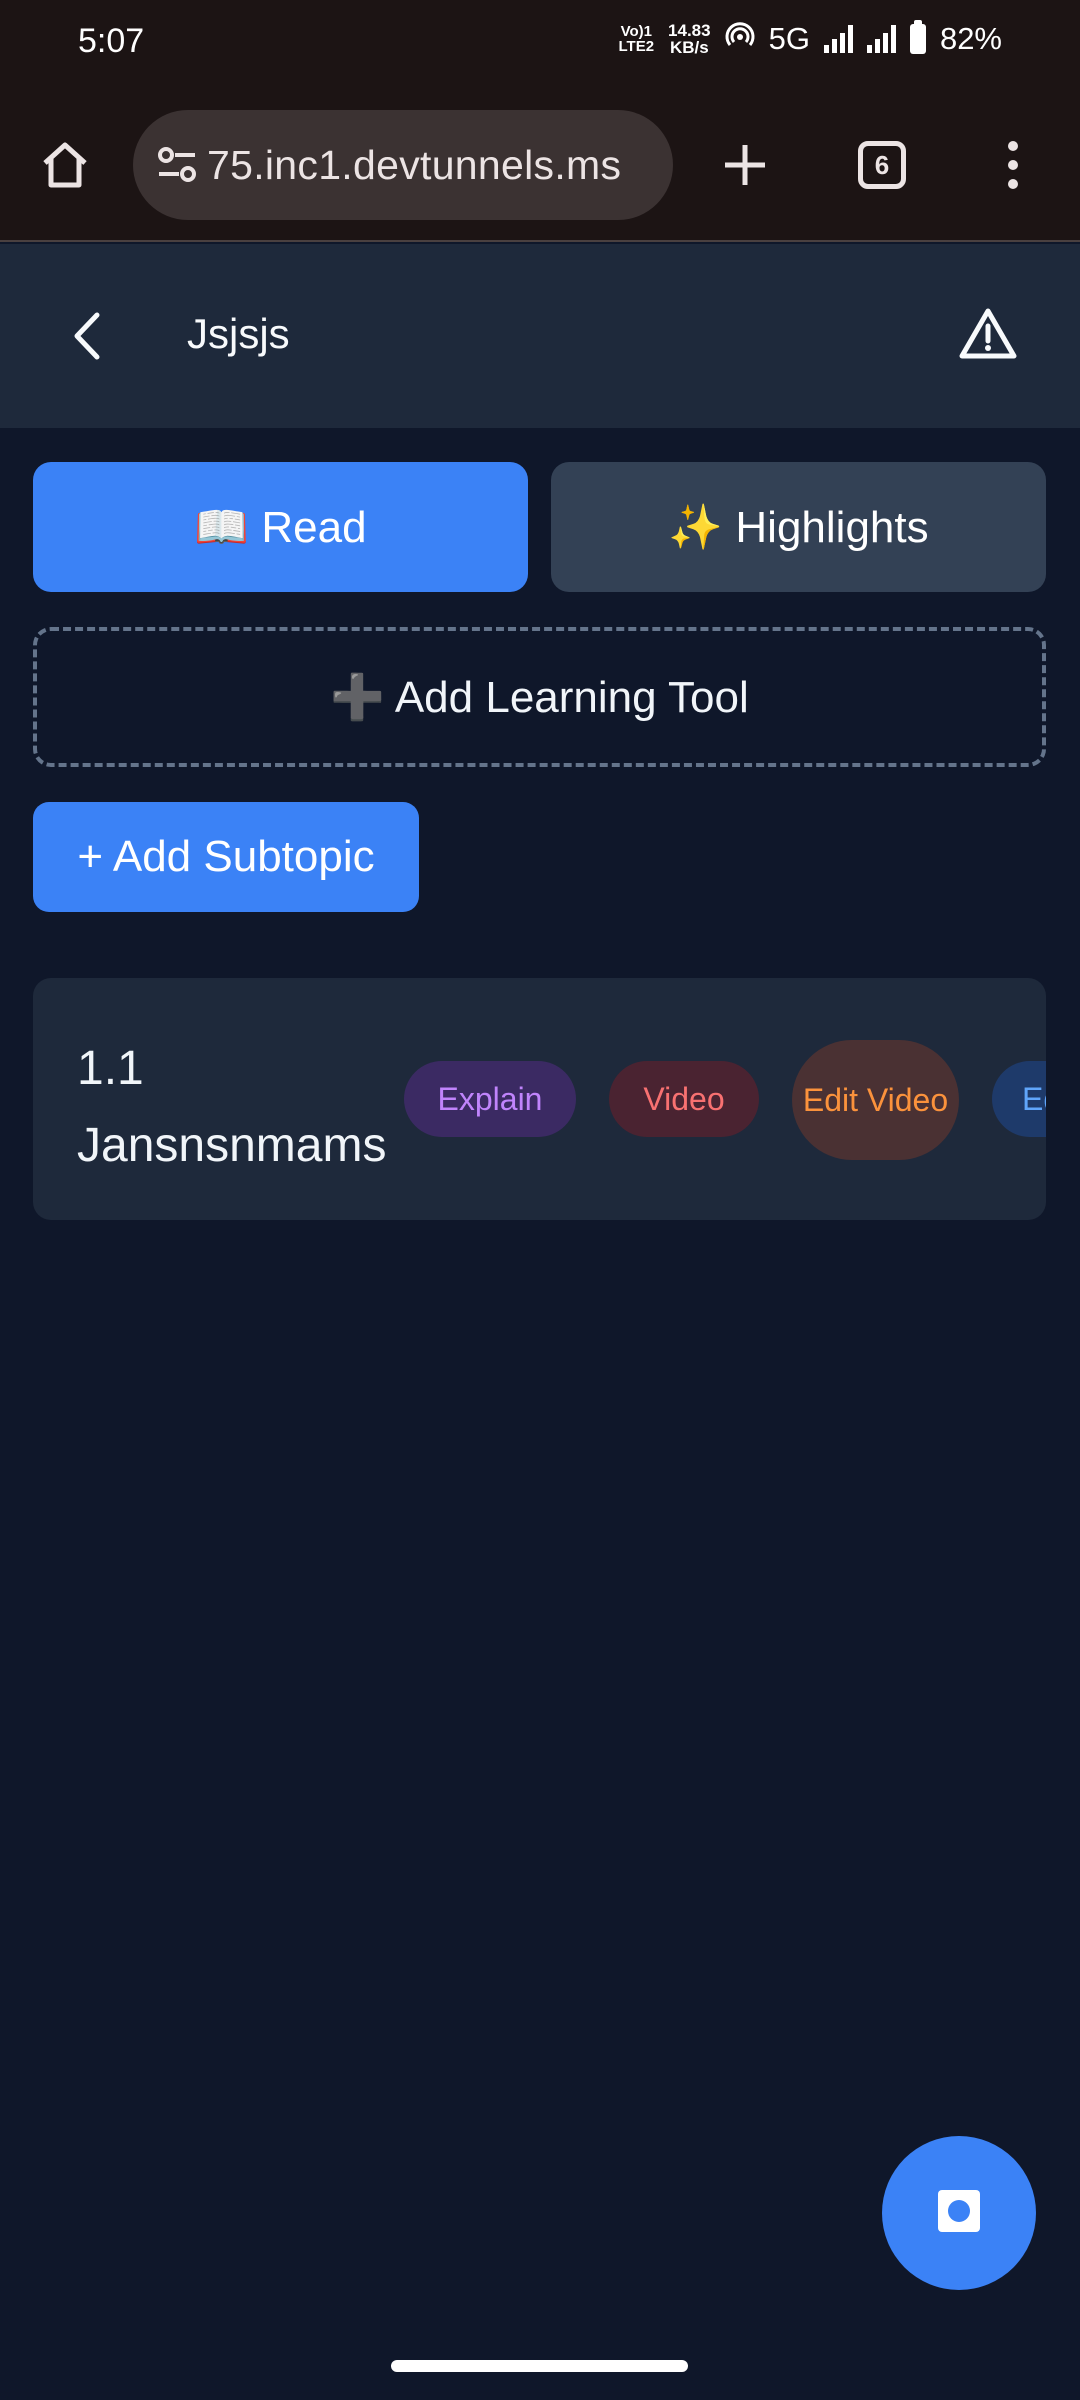  I want to click on network-label-bottom: LTE2, so click(636, 46).